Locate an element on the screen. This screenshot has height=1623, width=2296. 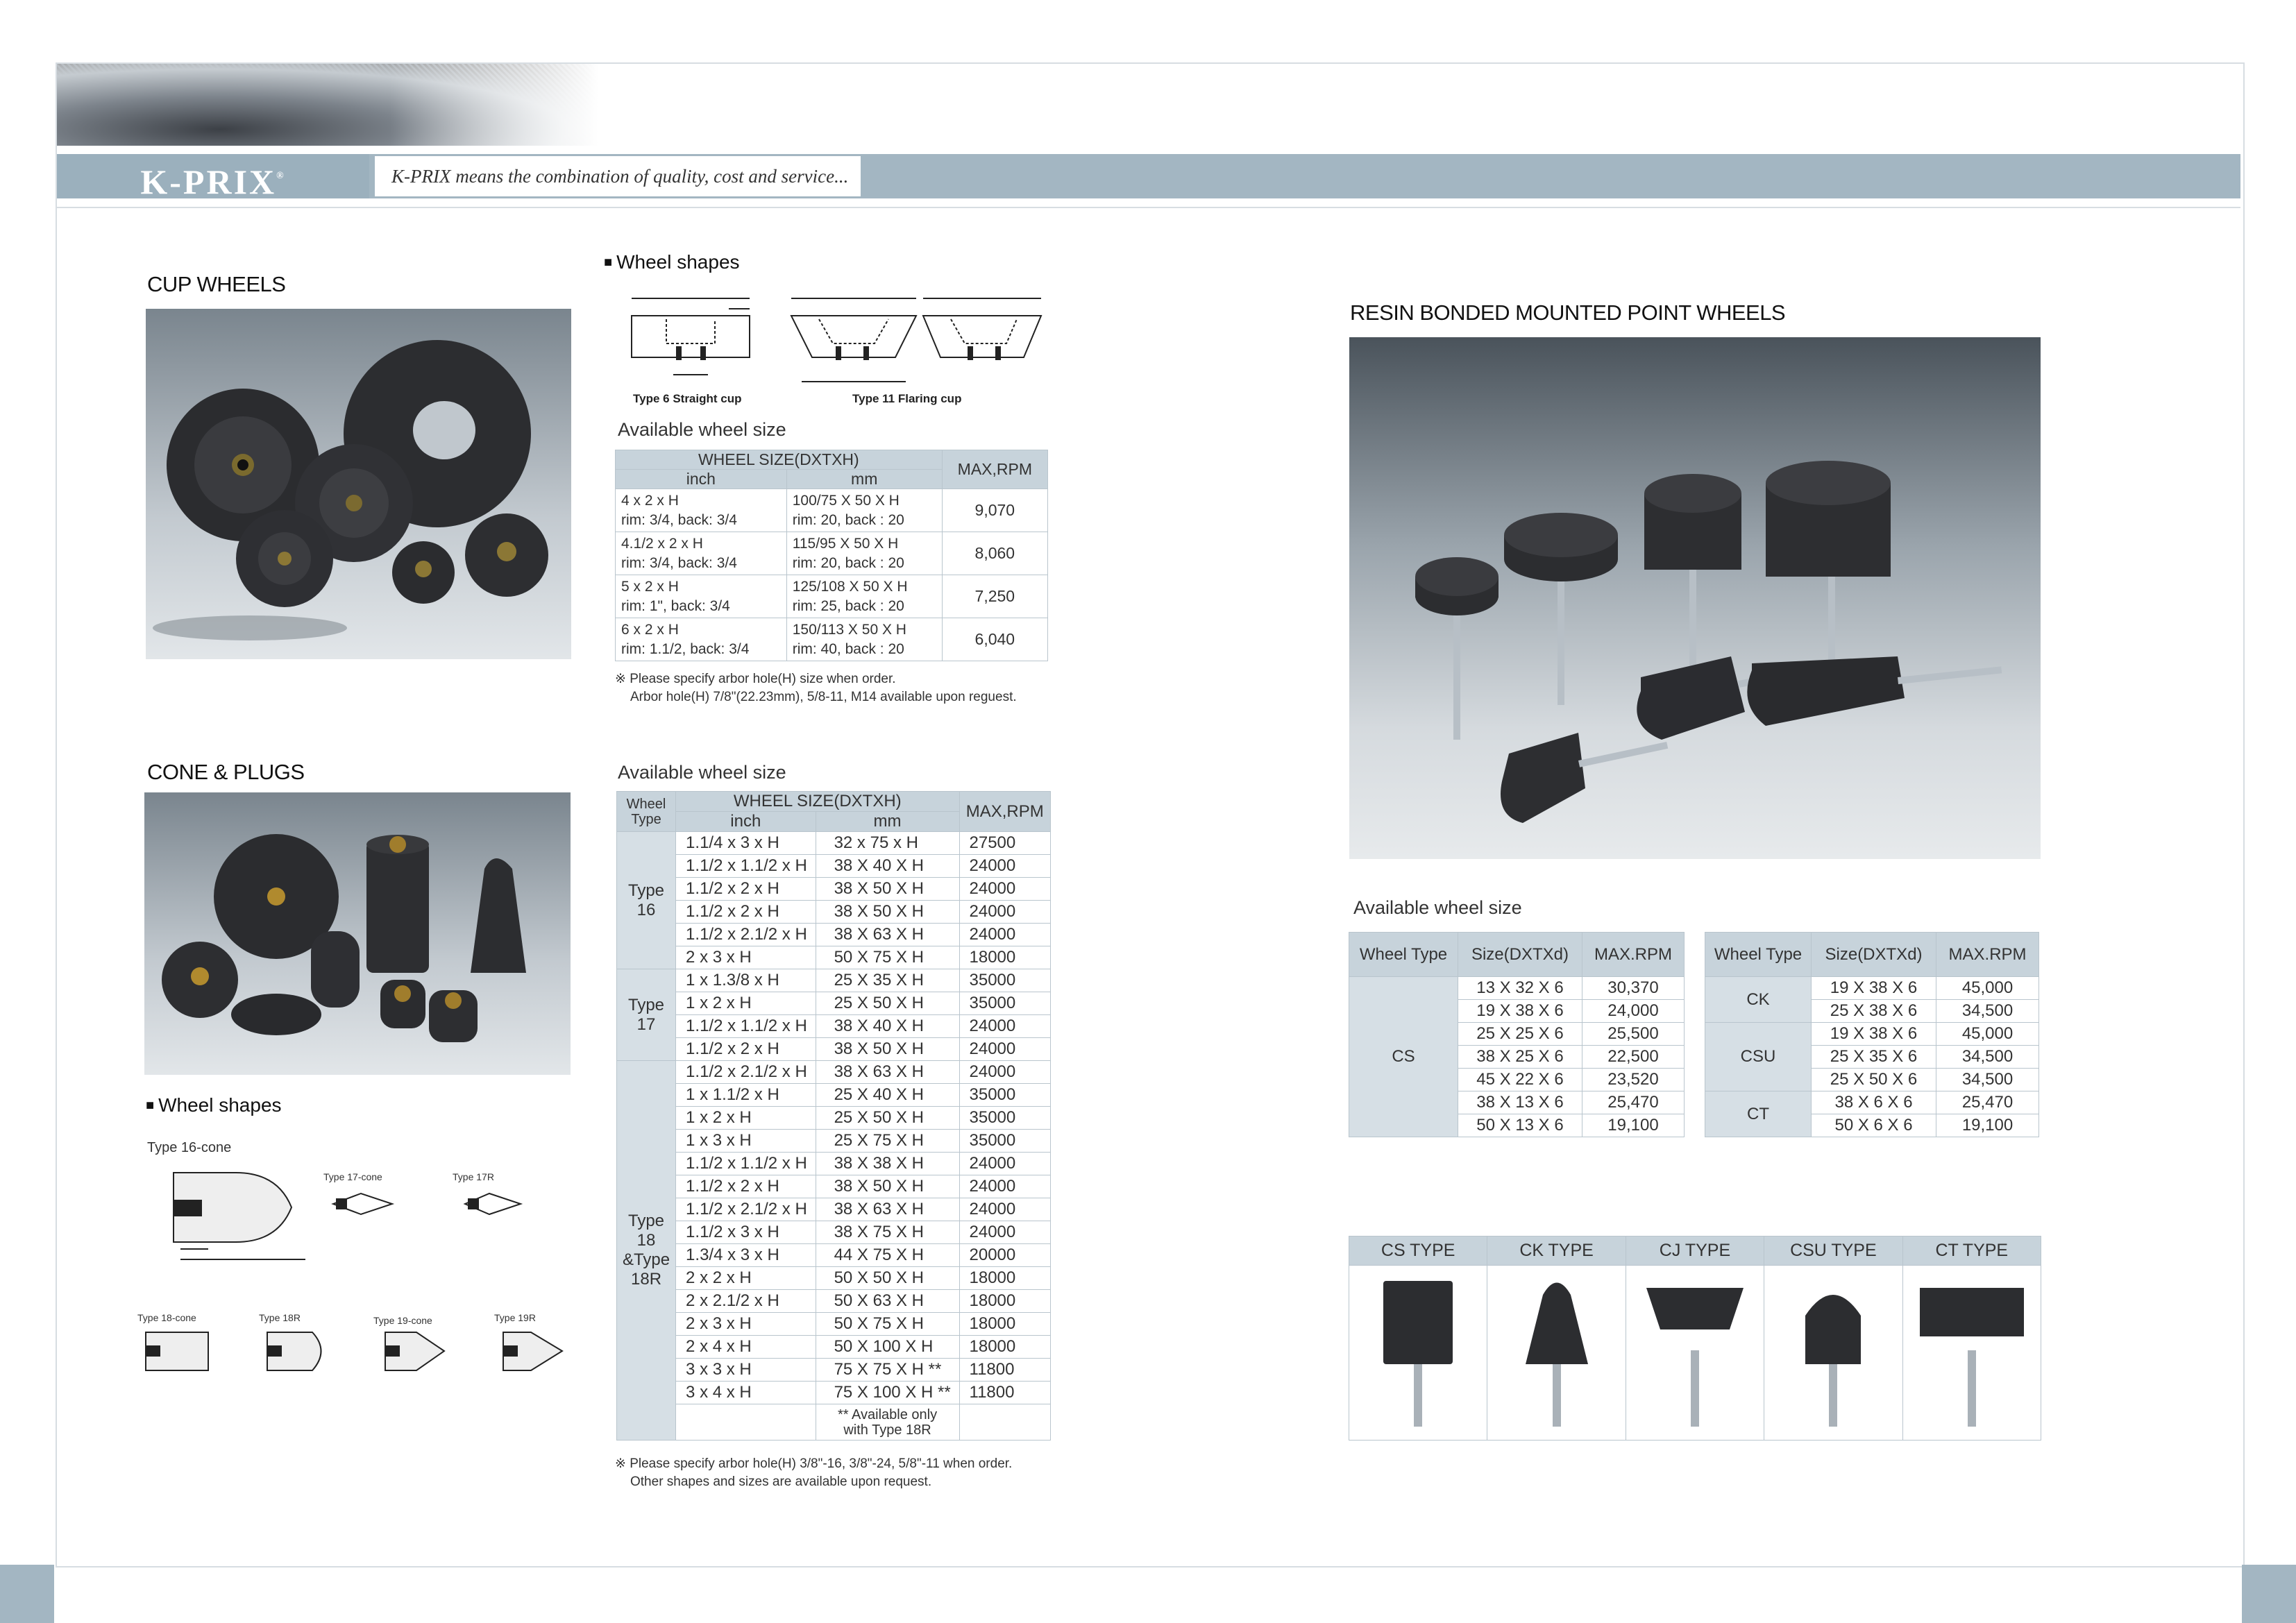
inch-cell: 1.1/2 x 1.1/2 x H is located at coordinates (746, 866).